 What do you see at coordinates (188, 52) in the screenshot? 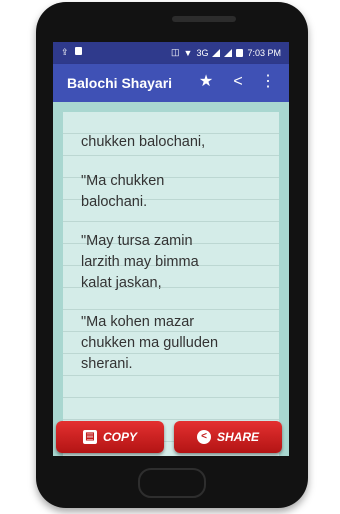
I see `wifi-icon: ▼` at bounding box center [188, 52].